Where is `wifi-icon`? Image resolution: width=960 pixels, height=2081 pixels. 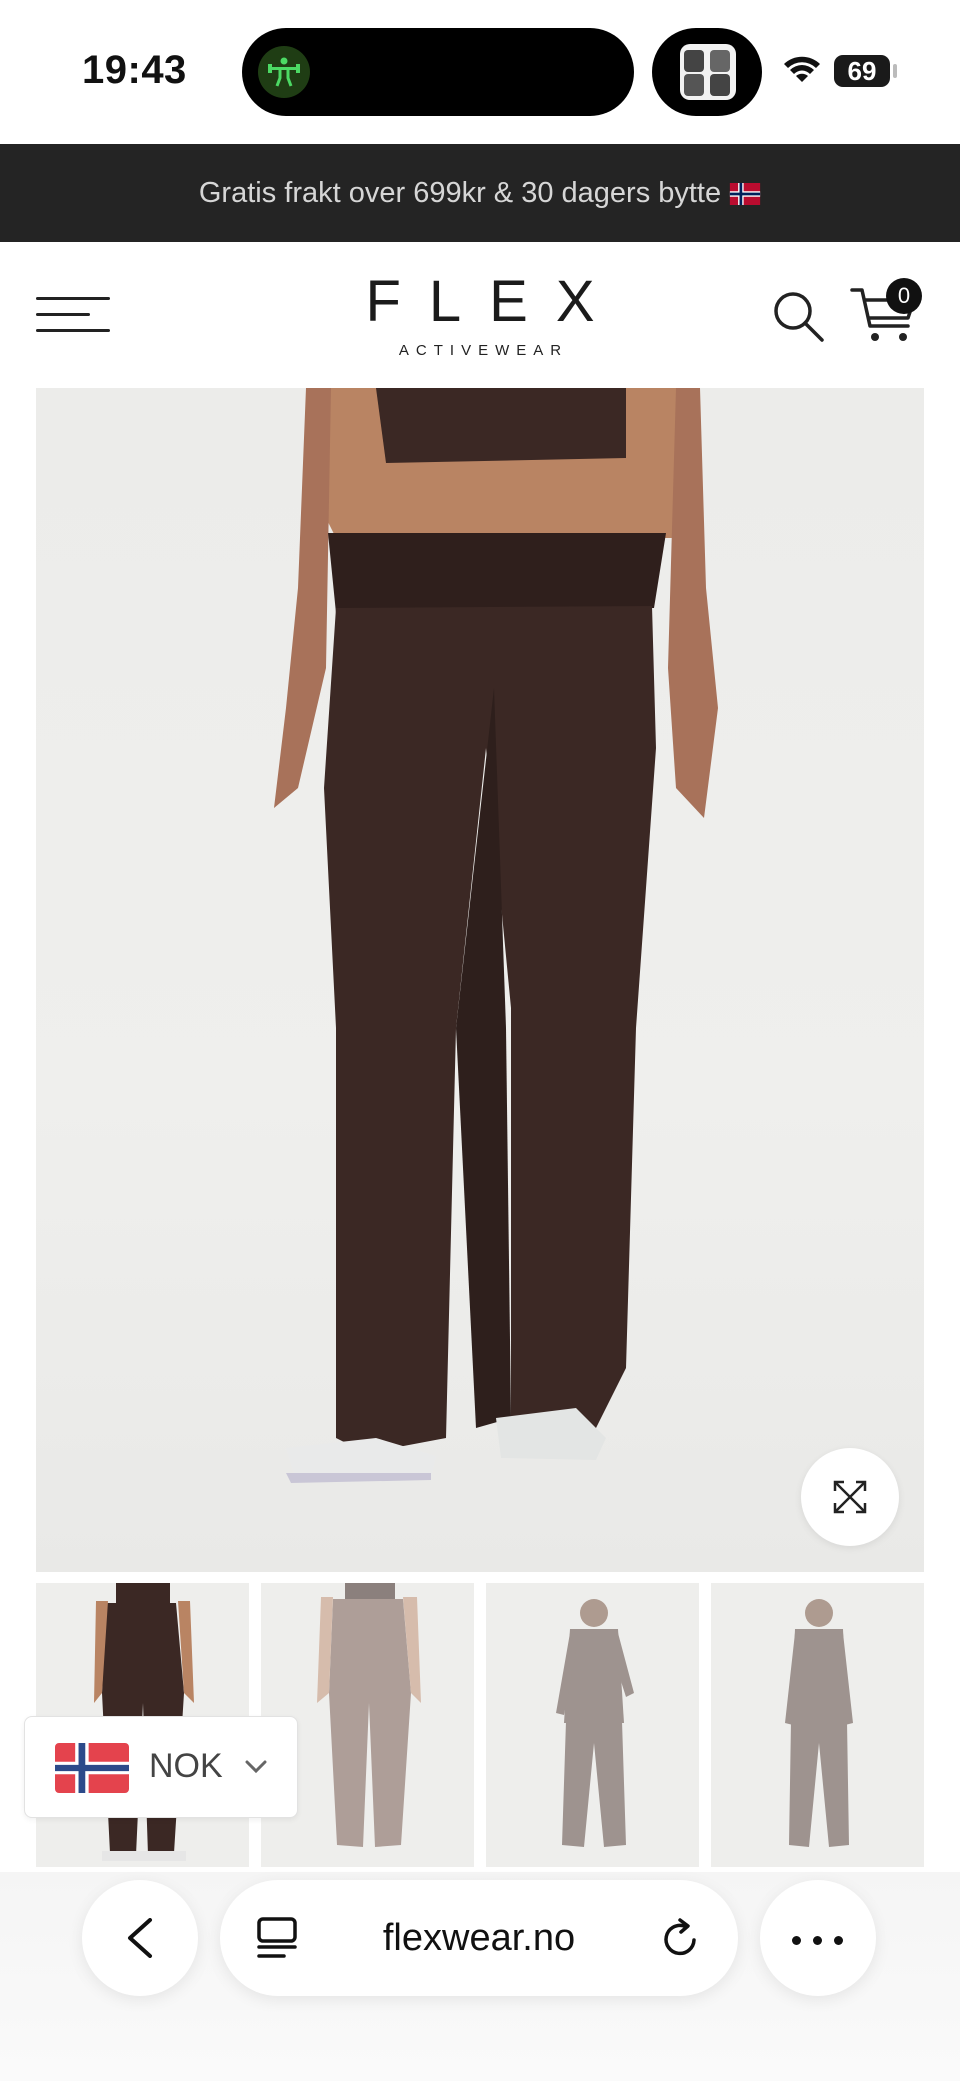 wifi-icon is located at coordinates (802, 69).